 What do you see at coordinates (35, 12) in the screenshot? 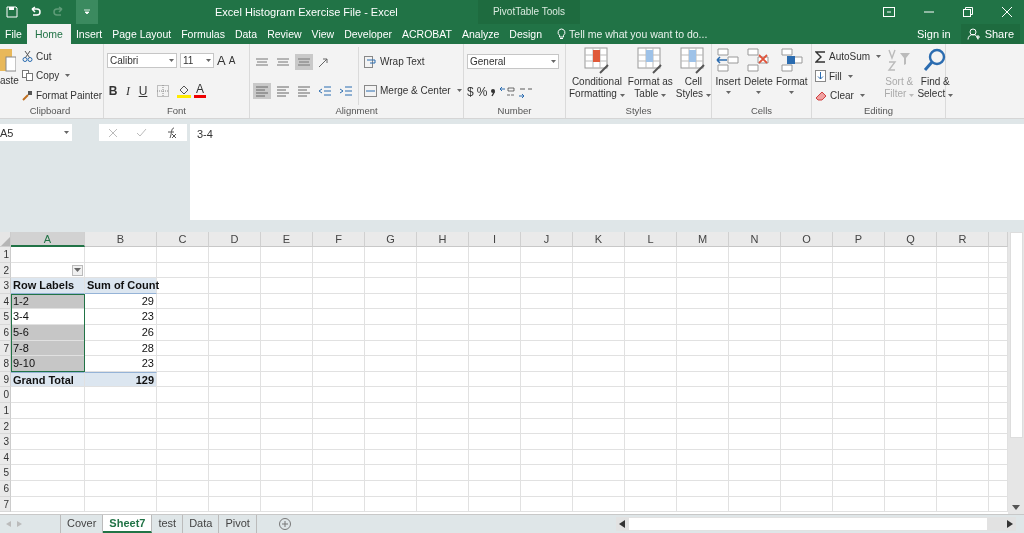
I see `undo-icon` at bounding box center [35, 12].